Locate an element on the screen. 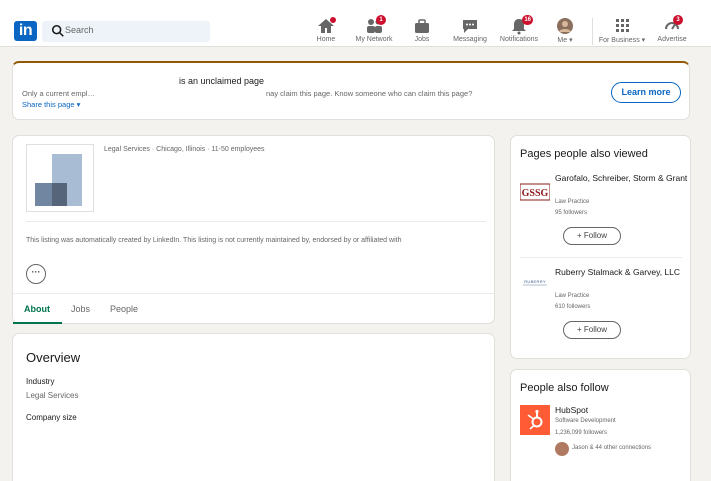 The image size is (711, 481). building-placeholder-icon is located at coordinates (58, 180).